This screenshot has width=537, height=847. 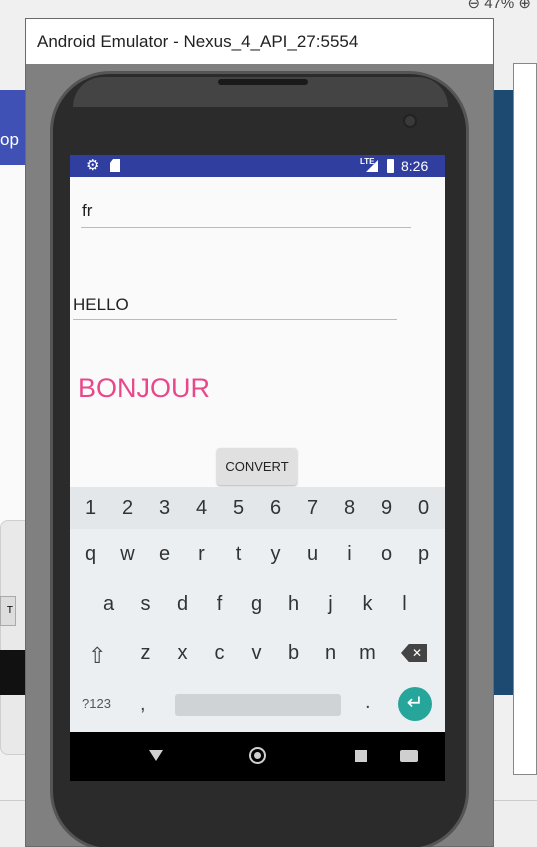 What do you see at coordinates (258, 705) in the screenshot?
I see `space-key` at bounding box center [258, 705].